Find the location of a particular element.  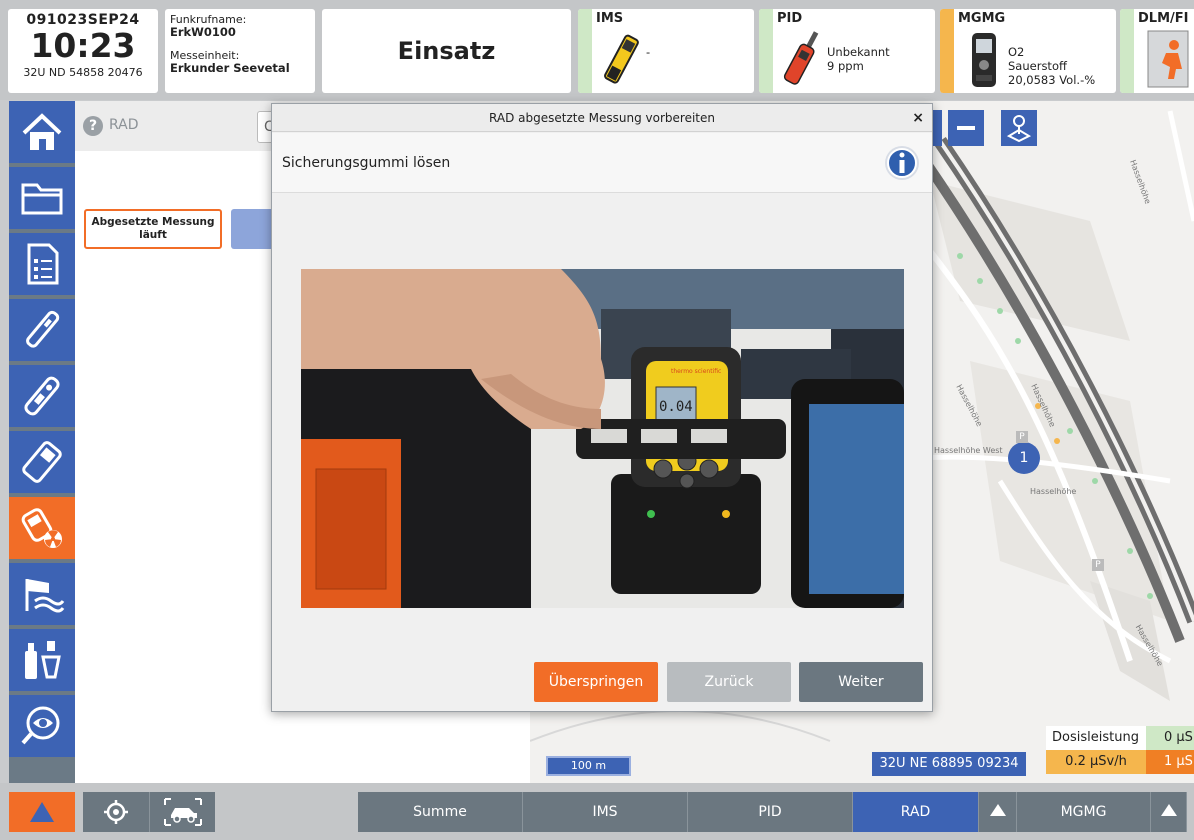

joystick-button is located at coordinates (1019, 128).